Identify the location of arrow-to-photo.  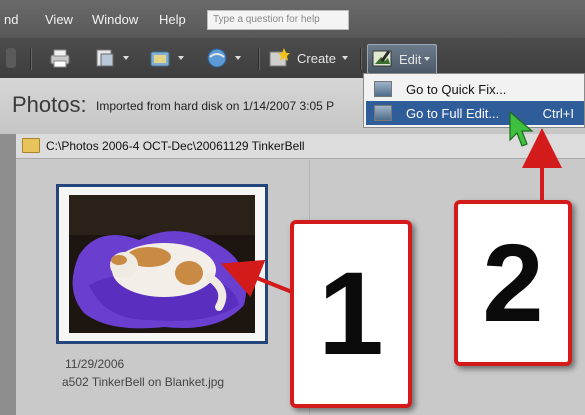
(256, 278).